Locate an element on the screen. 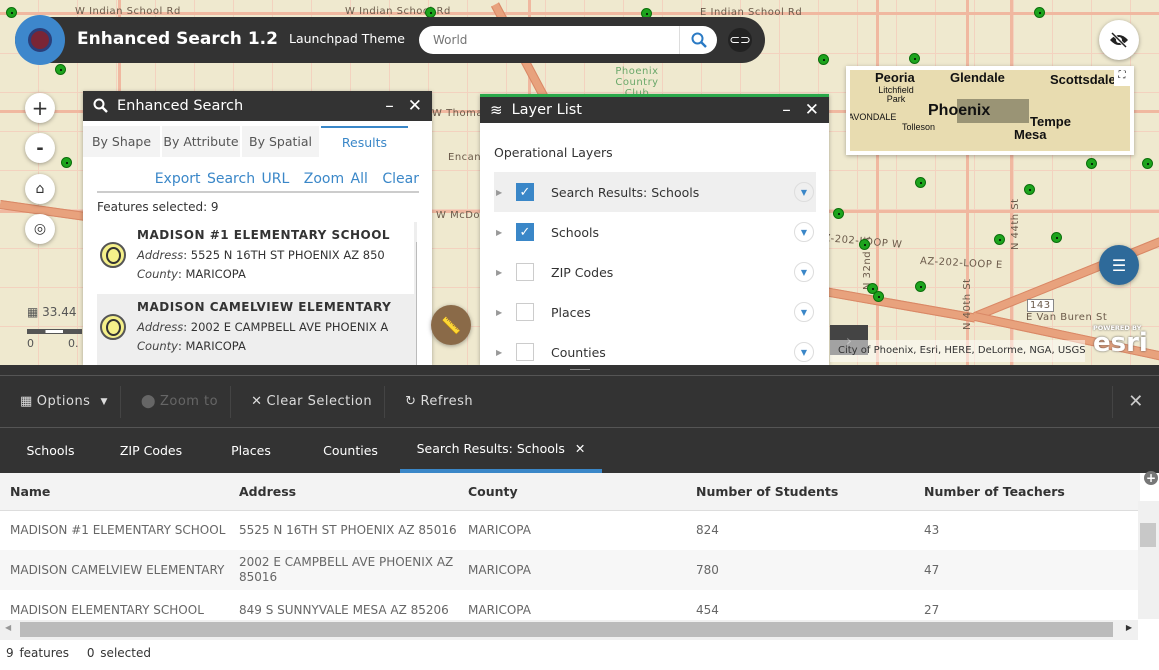 This screenshot has width=1159, height=670. selected-count: 0 selected is located at coordinates (118, 653).